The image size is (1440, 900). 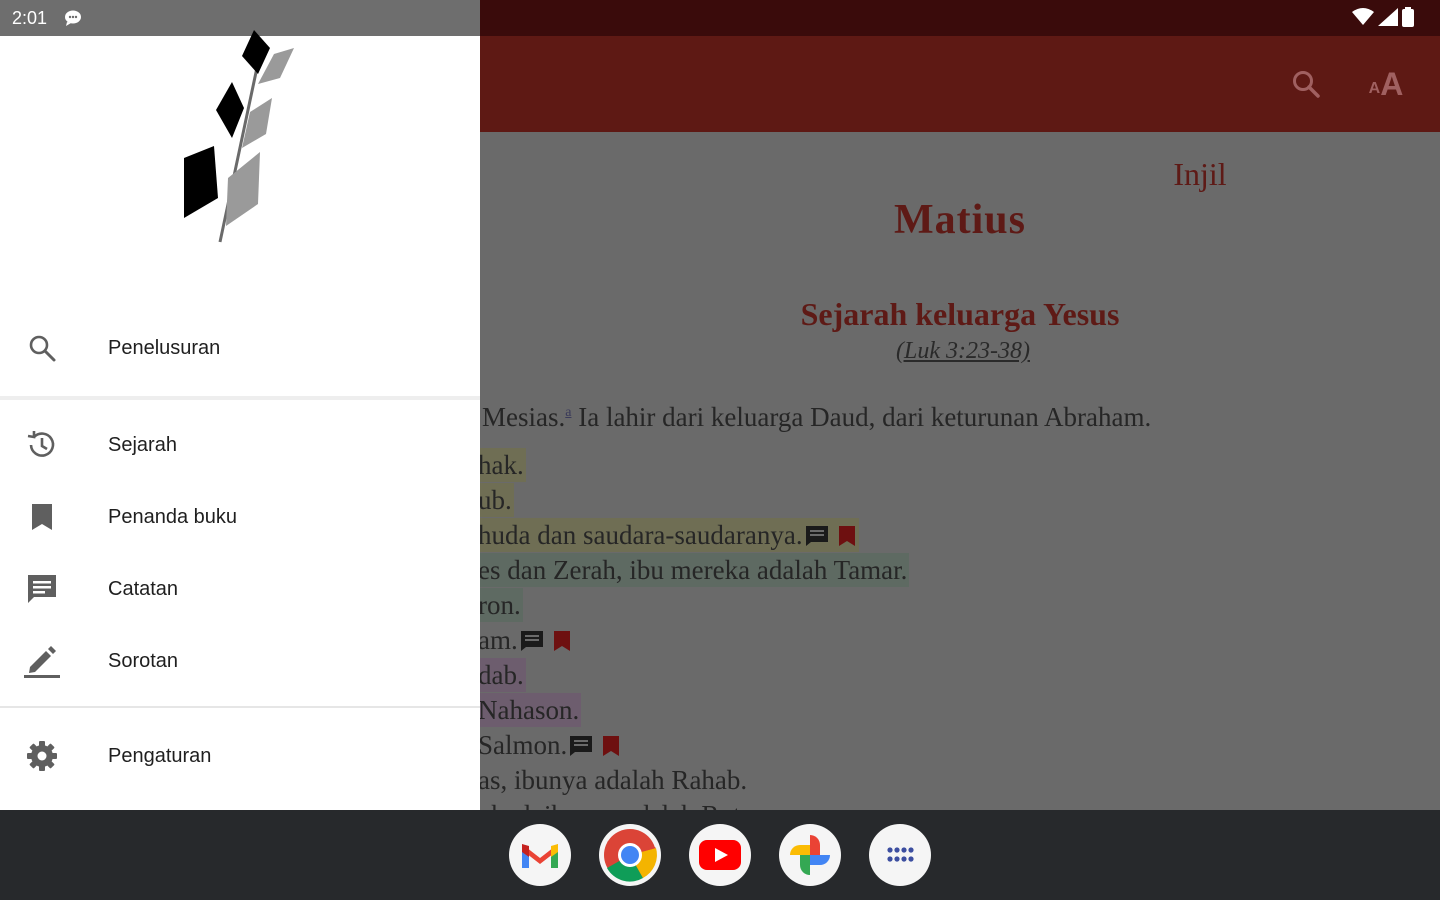 I want to click on verse-text: es dan Zerah, ibu mereka adalah Tamar., so click(x=694, y=570).